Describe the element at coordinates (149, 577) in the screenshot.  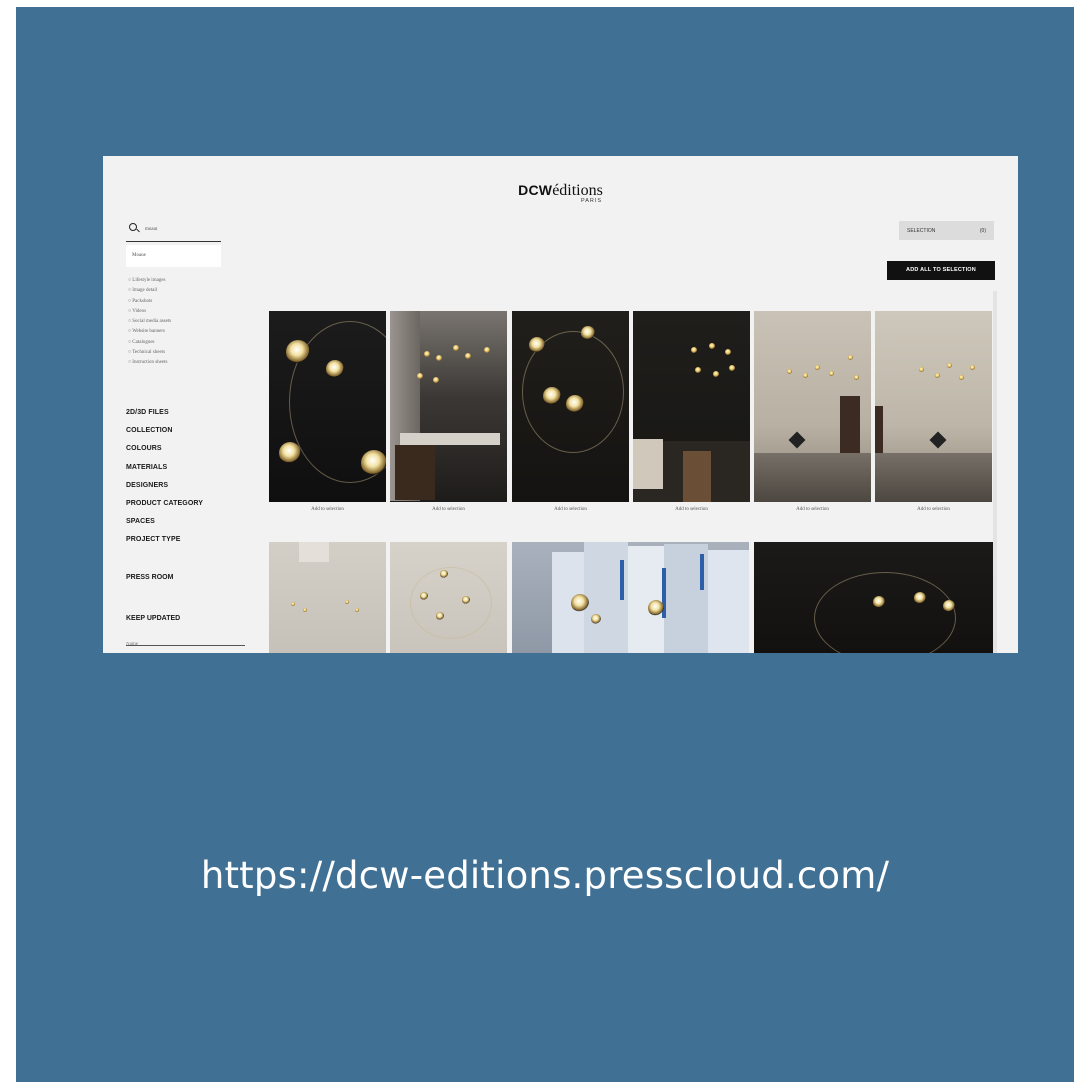
I see `nav-press-room: PRESS ROOM` at that location.